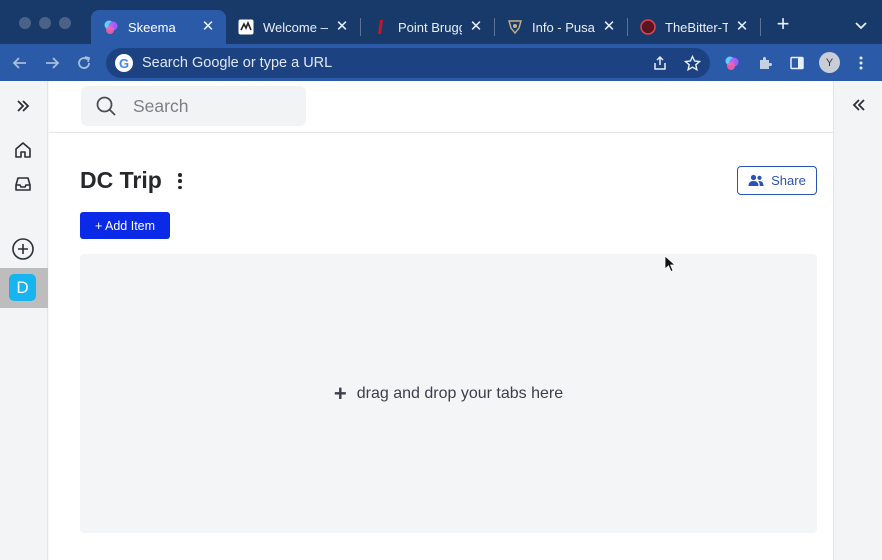 The width and height of the screenshot is (882, 560). I want to click on users-icon, so click(756, 180).